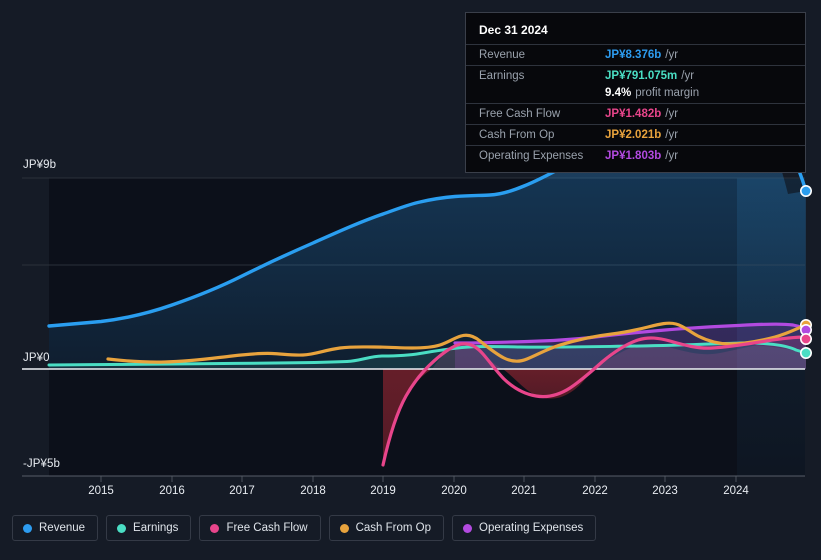 The height and width of the screenshot is (560, 821). I want to click on tooltip-row-profit-margin: 9.4% profit margin, so click(635, 94).